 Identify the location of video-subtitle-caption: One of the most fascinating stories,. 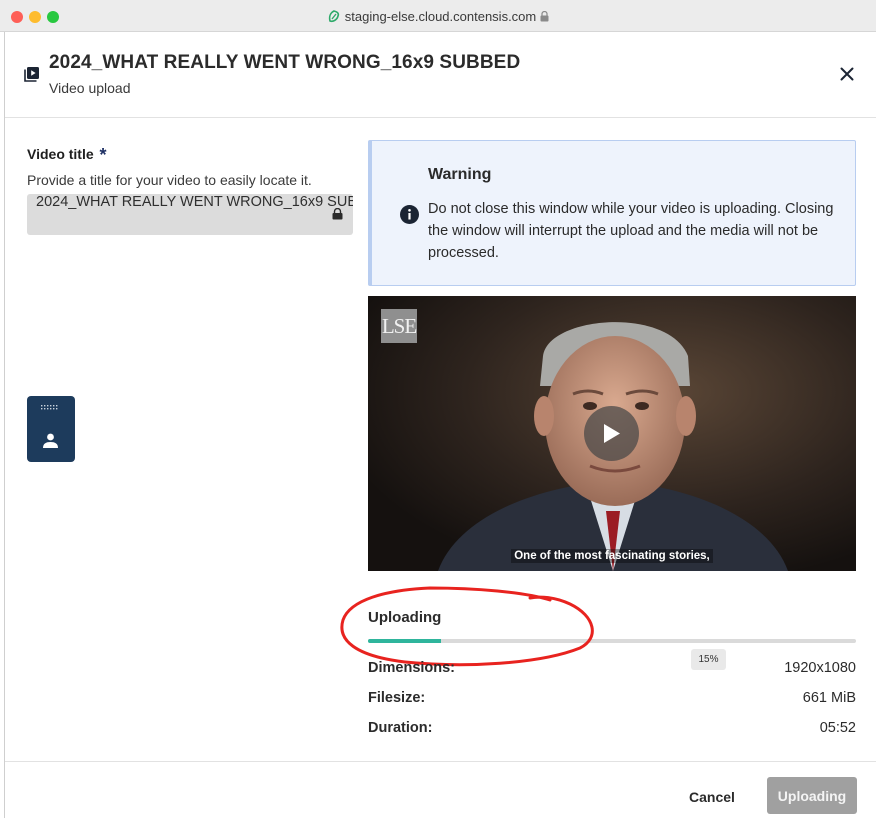
(612, 555).